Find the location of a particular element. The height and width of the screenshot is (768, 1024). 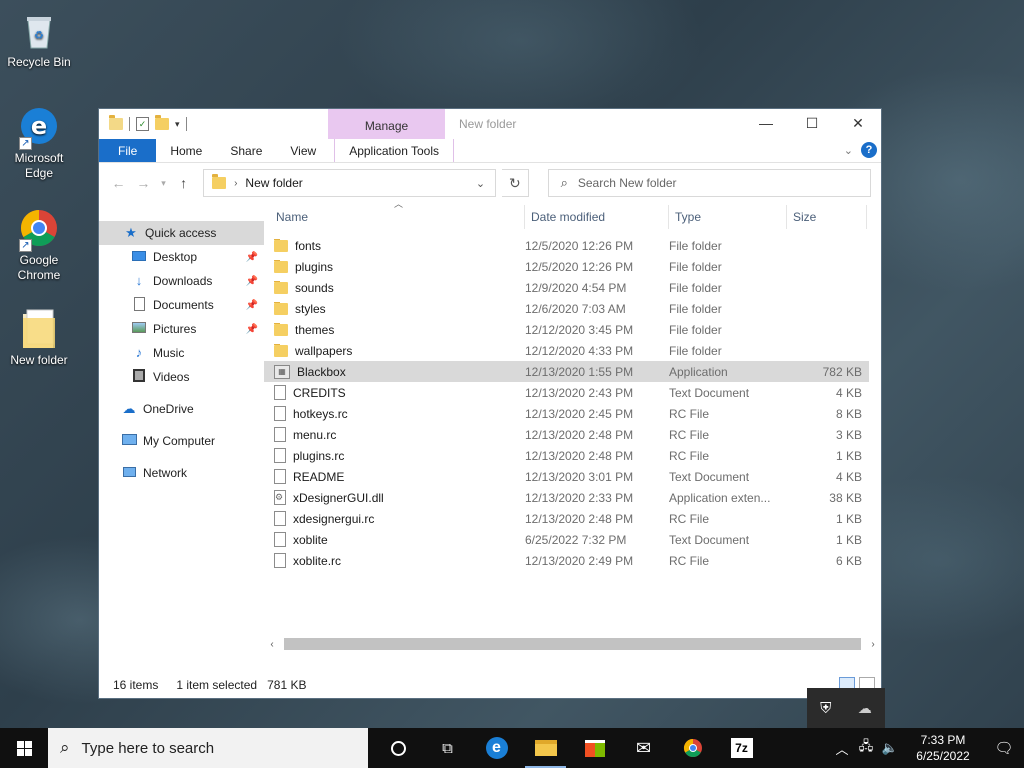

minimize-button: — is located at coordinates (766, 124).